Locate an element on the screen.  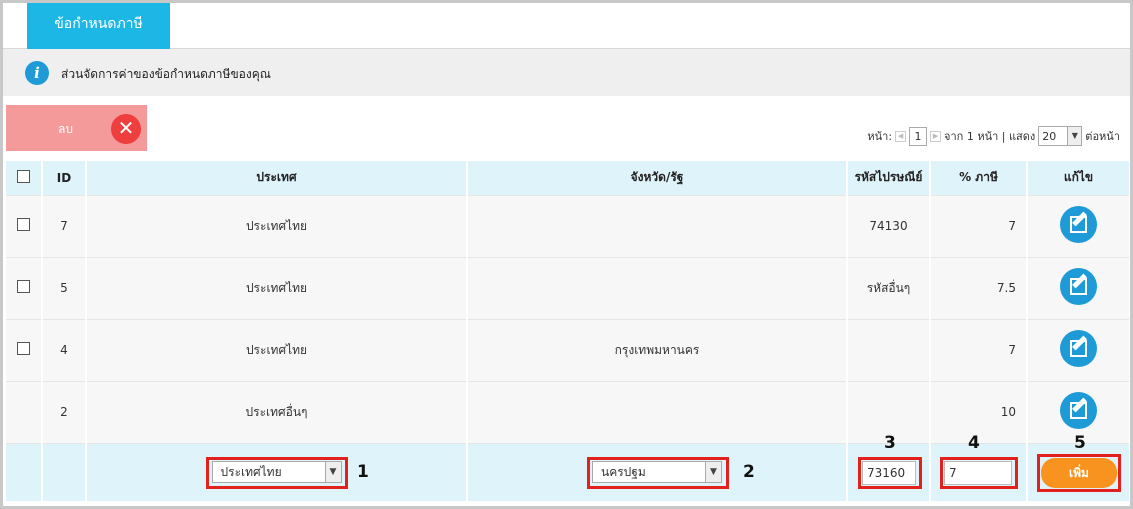
delete-button: ลบ ✕ is located at coordinates (76, 128).